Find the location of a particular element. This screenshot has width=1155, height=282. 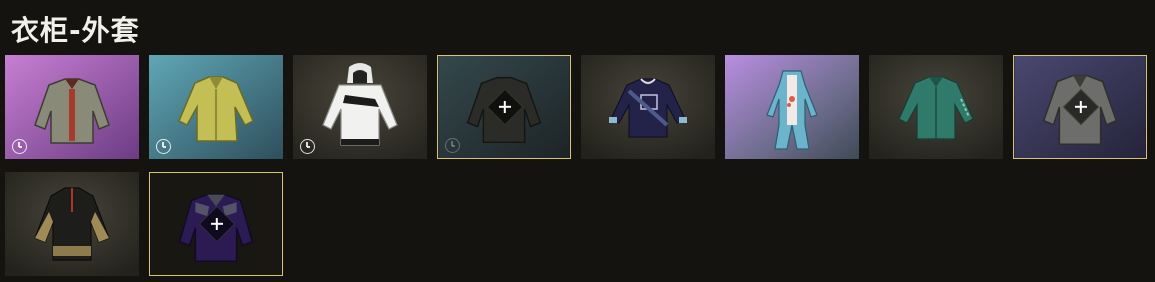

navy-sweatshirt-icon is located at coordinates (648, 107).